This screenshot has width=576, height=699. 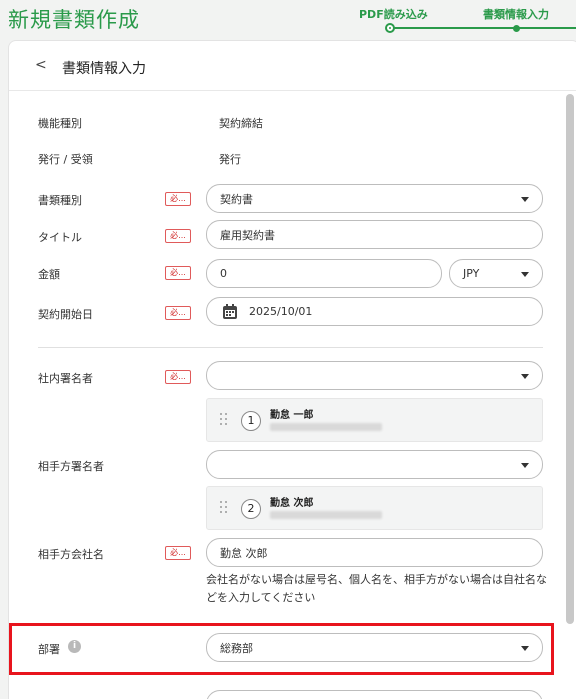 What do you see at coordinates (223, 273) in the screenshot?
I see `amount-value: 0` at bounding box center [223, 273].